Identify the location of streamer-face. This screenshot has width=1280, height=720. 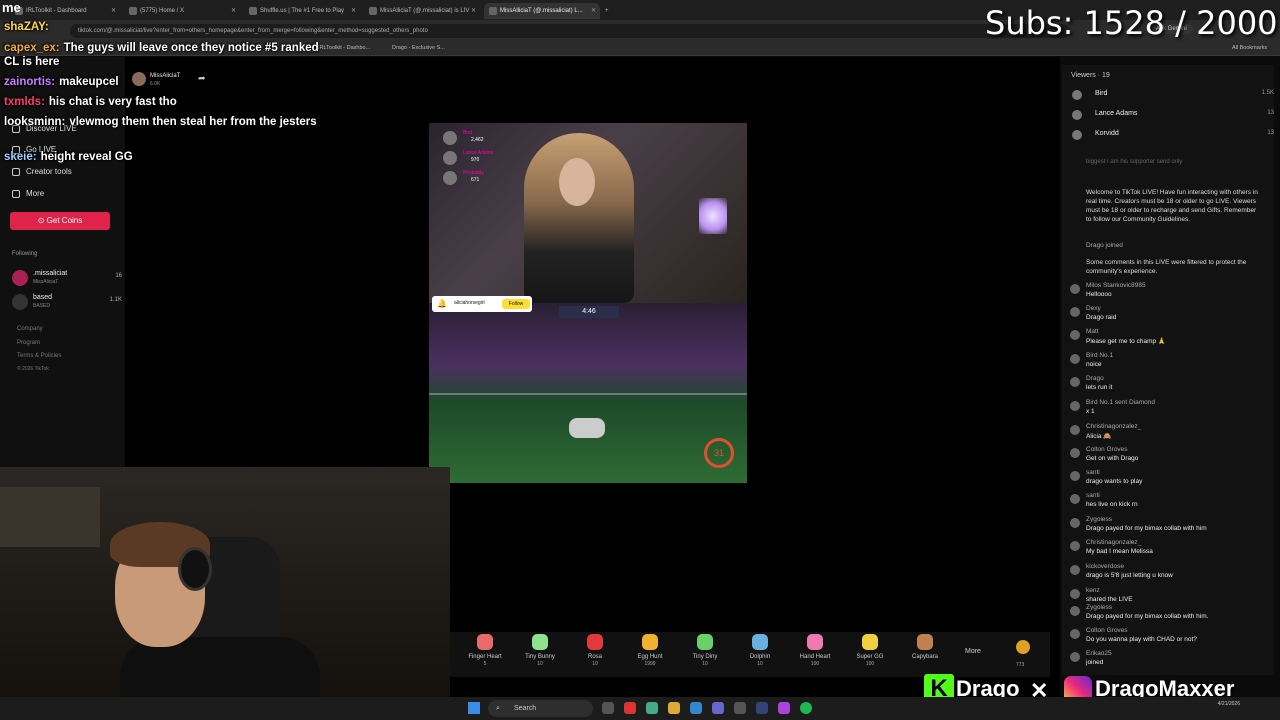
(577, 182).